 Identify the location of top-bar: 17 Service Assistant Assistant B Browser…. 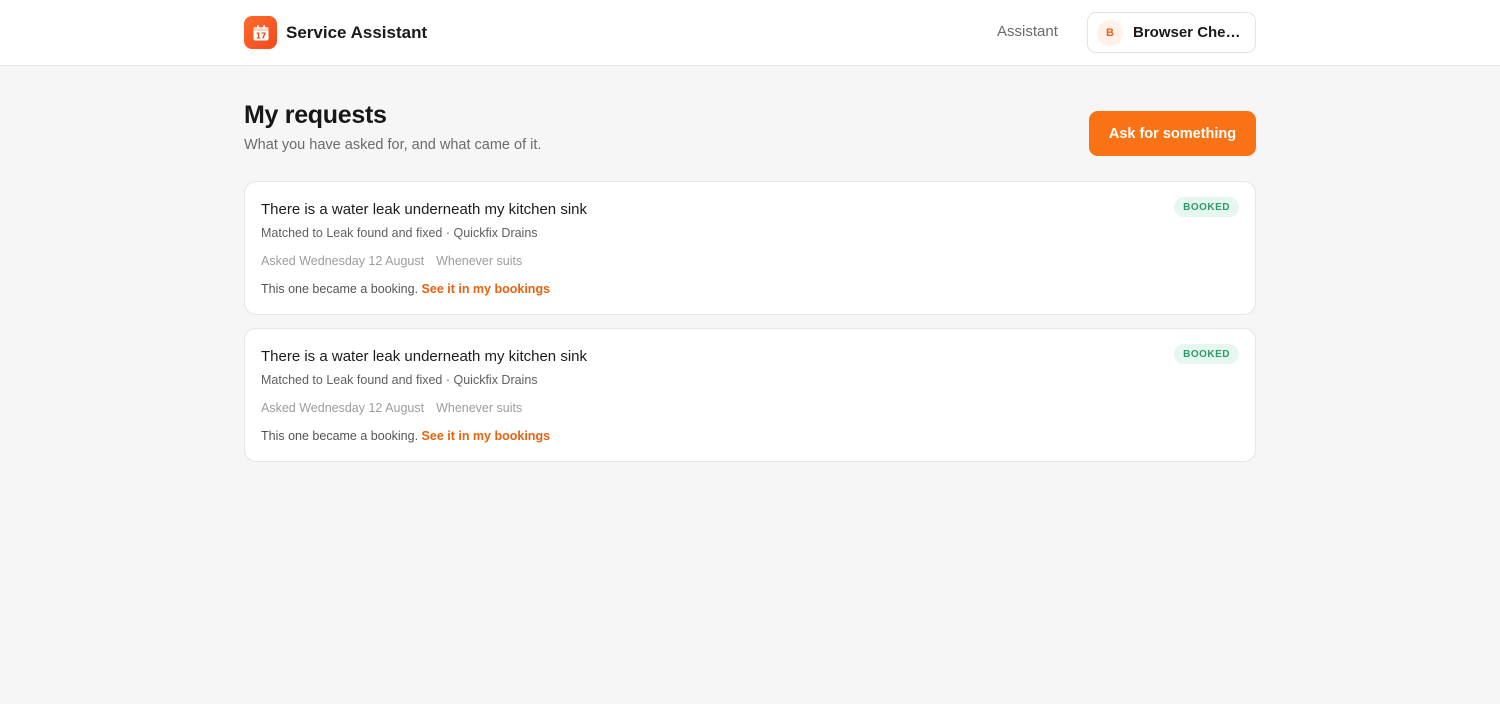
(750, 33).